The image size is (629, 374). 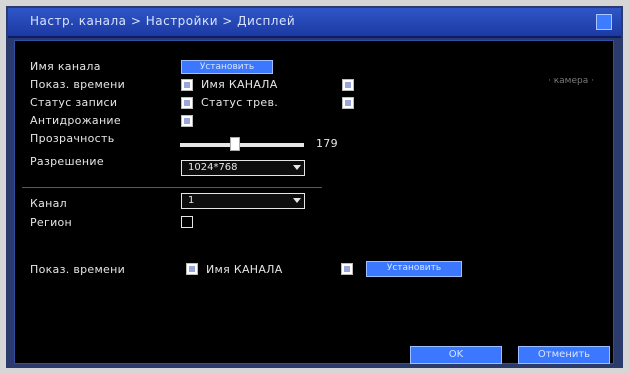 What do you see at coordinates (163, 21) in the screenshot?
I see `window-title: Настр. канала > Настройки > Дисплей` at bounding box center [163, 21].